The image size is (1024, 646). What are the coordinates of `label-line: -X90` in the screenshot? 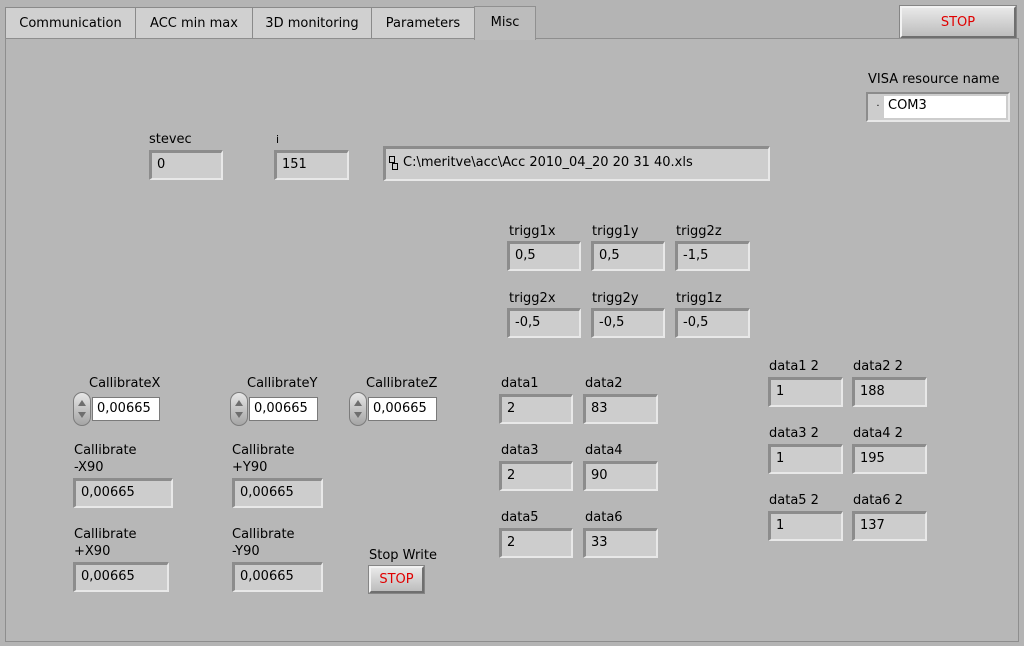 It's located at (89, 467).